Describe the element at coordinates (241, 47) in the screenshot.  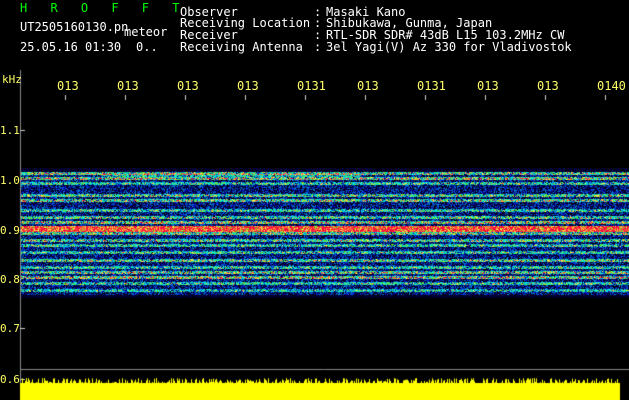
I see `antenna-label: Receiving Antenna` at that location.